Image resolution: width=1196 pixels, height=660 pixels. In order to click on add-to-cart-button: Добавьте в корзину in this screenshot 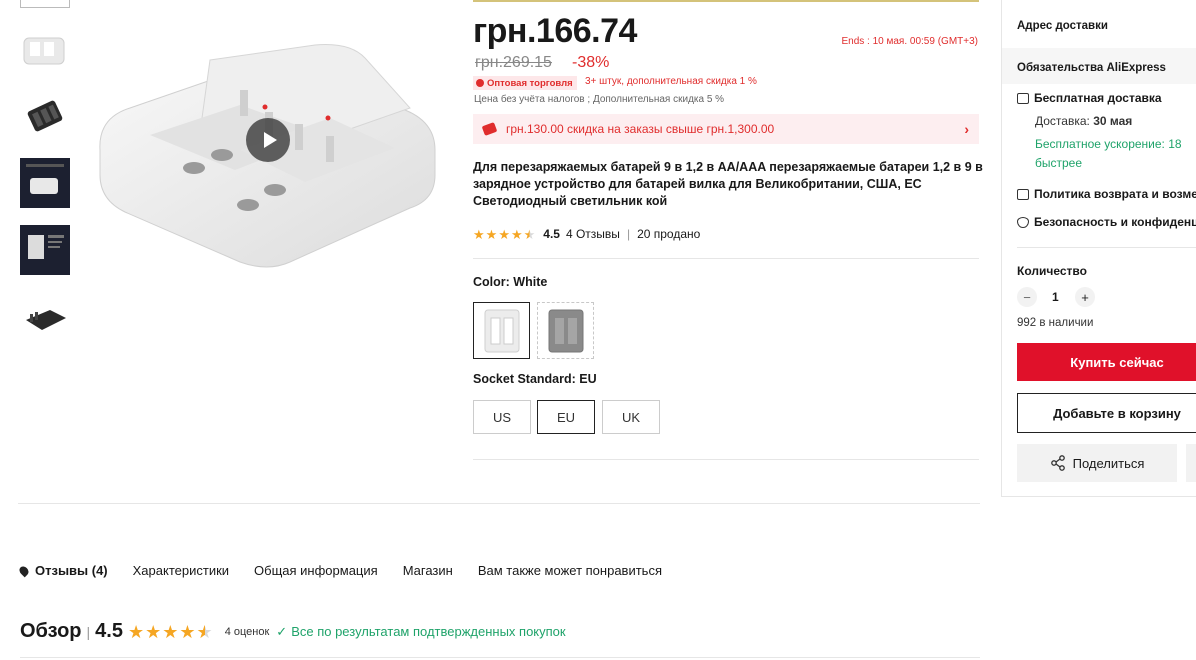, I will do `click(1106, 413)`.